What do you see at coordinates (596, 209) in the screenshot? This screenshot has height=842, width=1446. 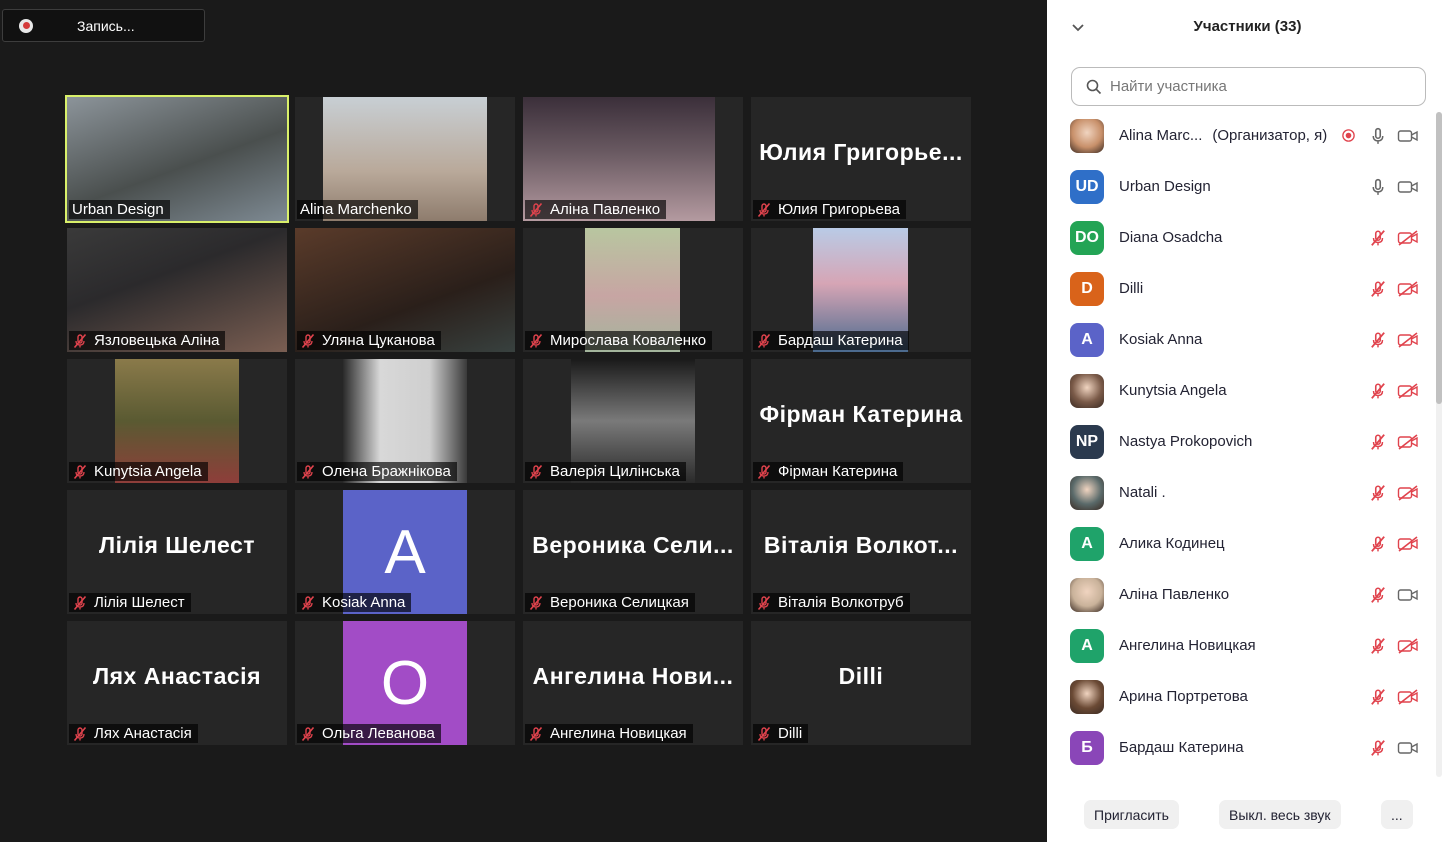 I see `participant-name-label: Аліна Павленко` at bounding box center [596, 209].